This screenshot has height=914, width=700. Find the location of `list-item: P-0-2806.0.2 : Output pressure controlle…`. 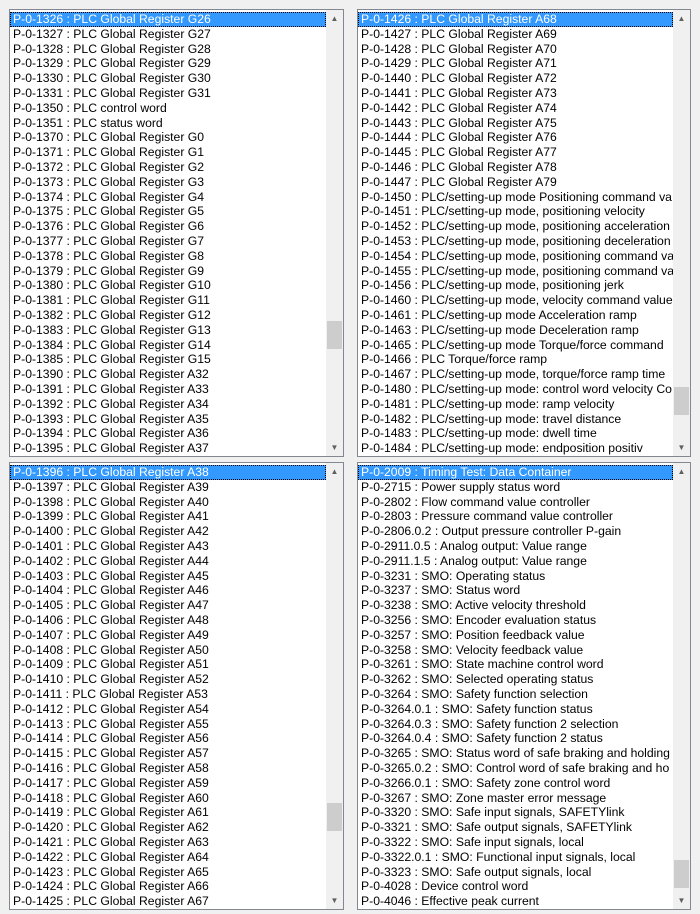

list-item: P-0-2806.0.2 : Output pressure controlle… is located at coordinates (515, 531).